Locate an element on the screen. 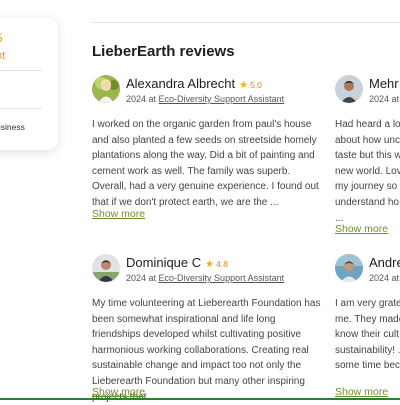 Image resolution: width=400 pixels, height=405 pixels. rating-value: 4.8 is located at coordinates (222, 264).